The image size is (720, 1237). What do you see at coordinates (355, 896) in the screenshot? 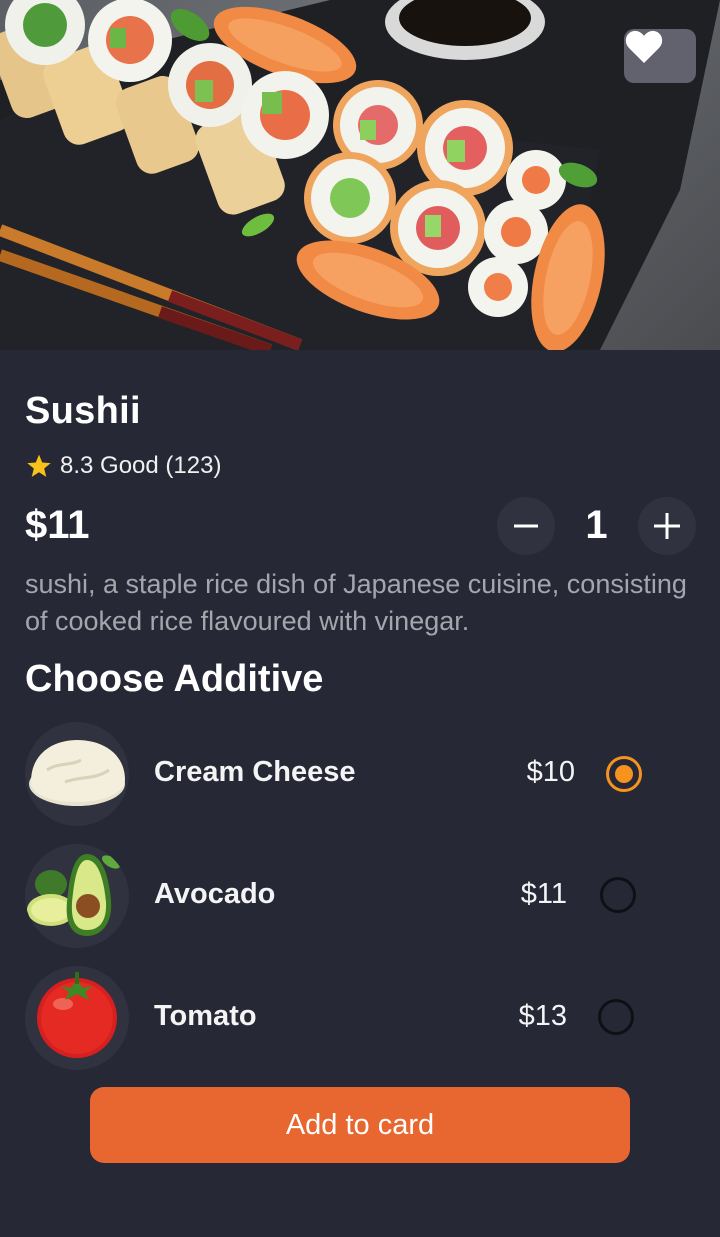
I see `additive-item-avocado: Avocado $11` at bounding box center [355, 896].